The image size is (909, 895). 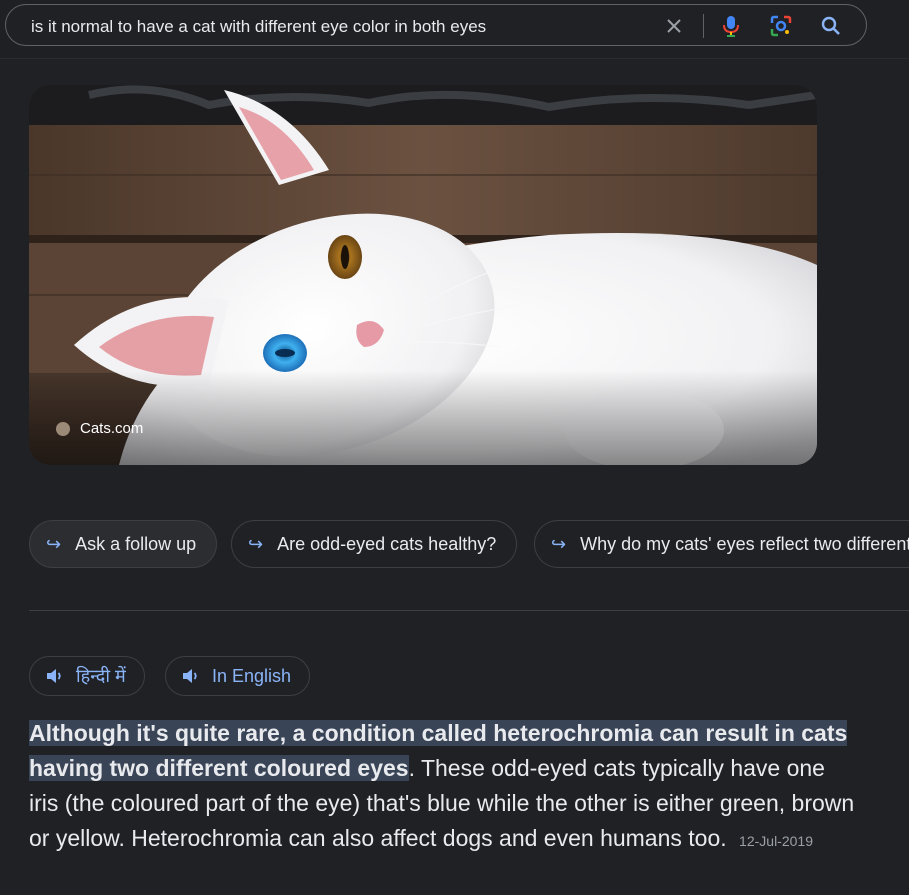 What do you see at coordinates (112, 428) in the screenshot?
I see `image-source-label: Cats.com` at bounding box center [112, 428].